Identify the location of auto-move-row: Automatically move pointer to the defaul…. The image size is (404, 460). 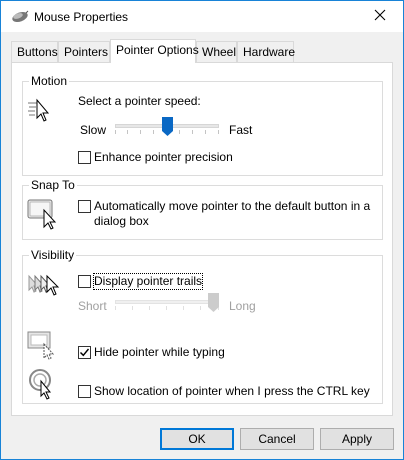
(228, 214).